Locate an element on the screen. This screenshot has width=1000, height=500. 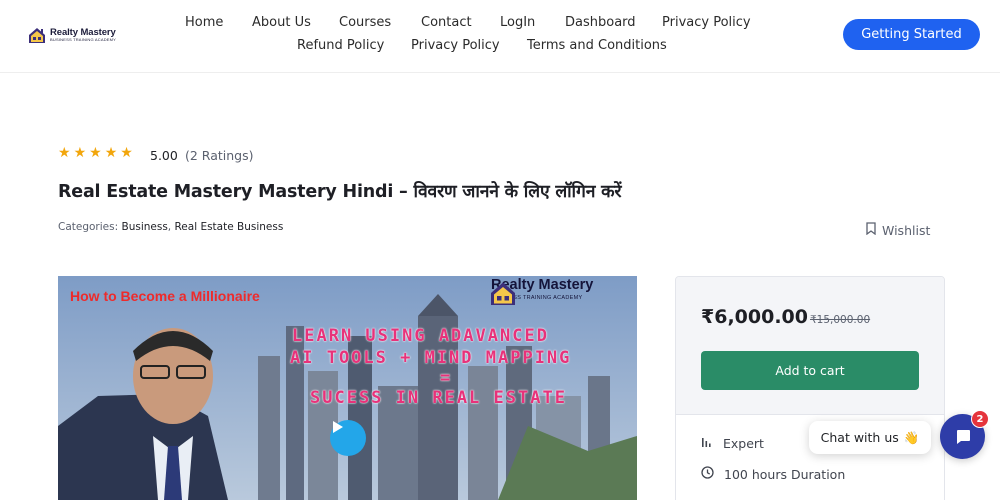
rating-stars: ★ ★ ★ ★ ★ is located at coordinates (95, 153).